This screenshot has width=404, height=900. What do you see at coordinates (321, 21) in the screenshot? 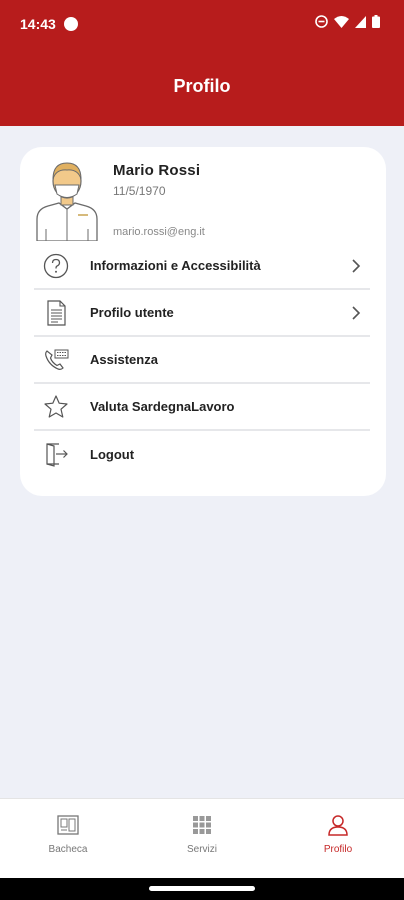
I see `dnd-icon` at bounding box center [321, 21].